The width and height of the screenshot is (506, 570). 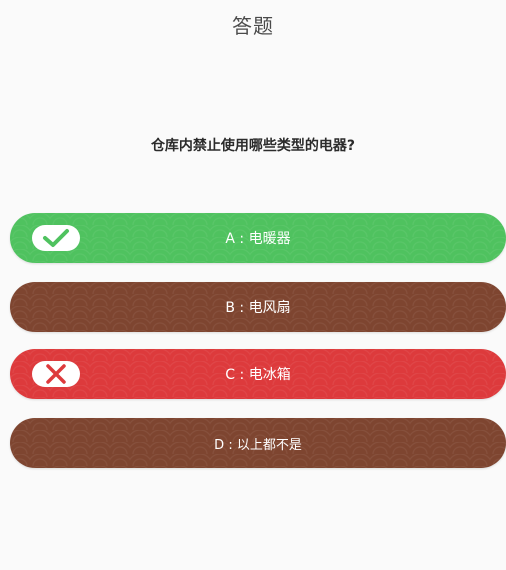 I want to click on option-a-button: A : 电暖器, so click(x=258, y=238).